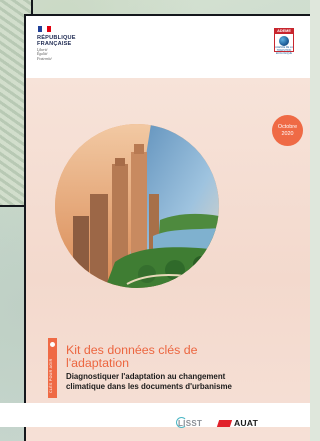 The width and height of the screenshot is (320, 441). I want to click on ademe-logo: ADEME AGENCE DE LA TRANSITION ÉCOLOGIQUE, so click(284, 41).